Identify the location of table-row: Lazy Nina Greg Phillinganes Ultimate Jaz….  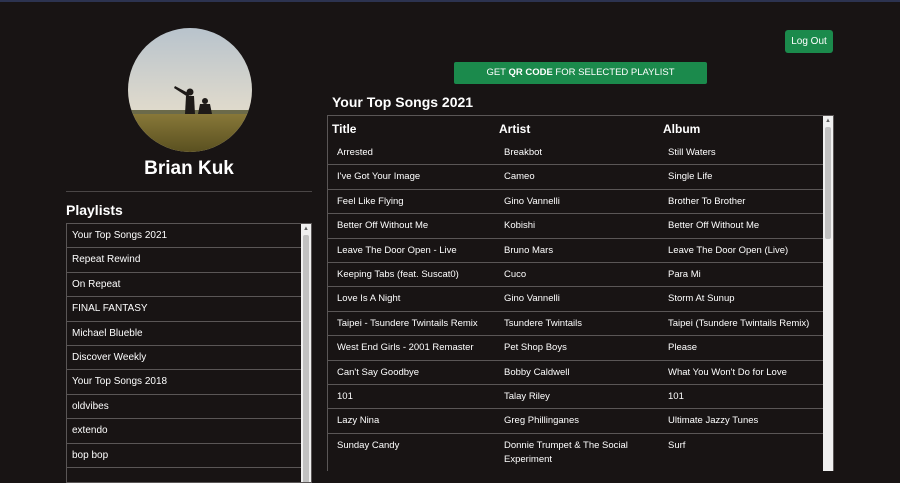
(576, 421).